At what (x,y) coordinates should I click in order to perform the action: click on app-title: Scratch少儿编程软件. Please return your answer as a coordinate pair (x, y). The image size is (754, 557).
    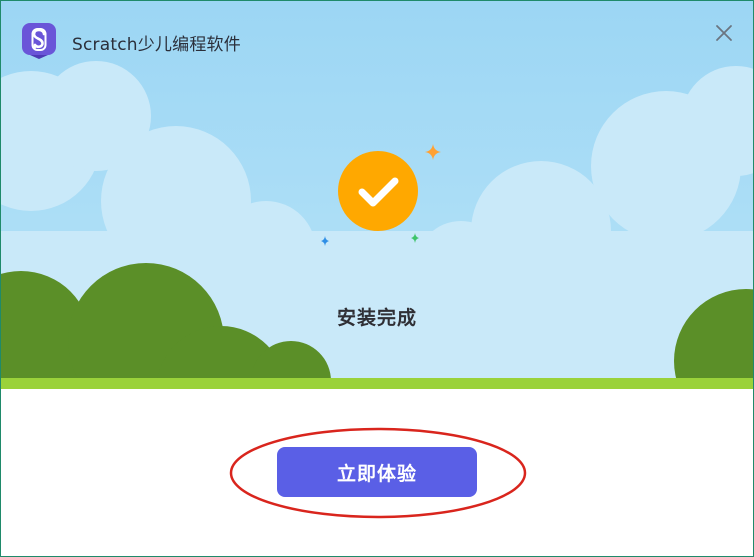
    Looking at the image, I should click on (156, 45).